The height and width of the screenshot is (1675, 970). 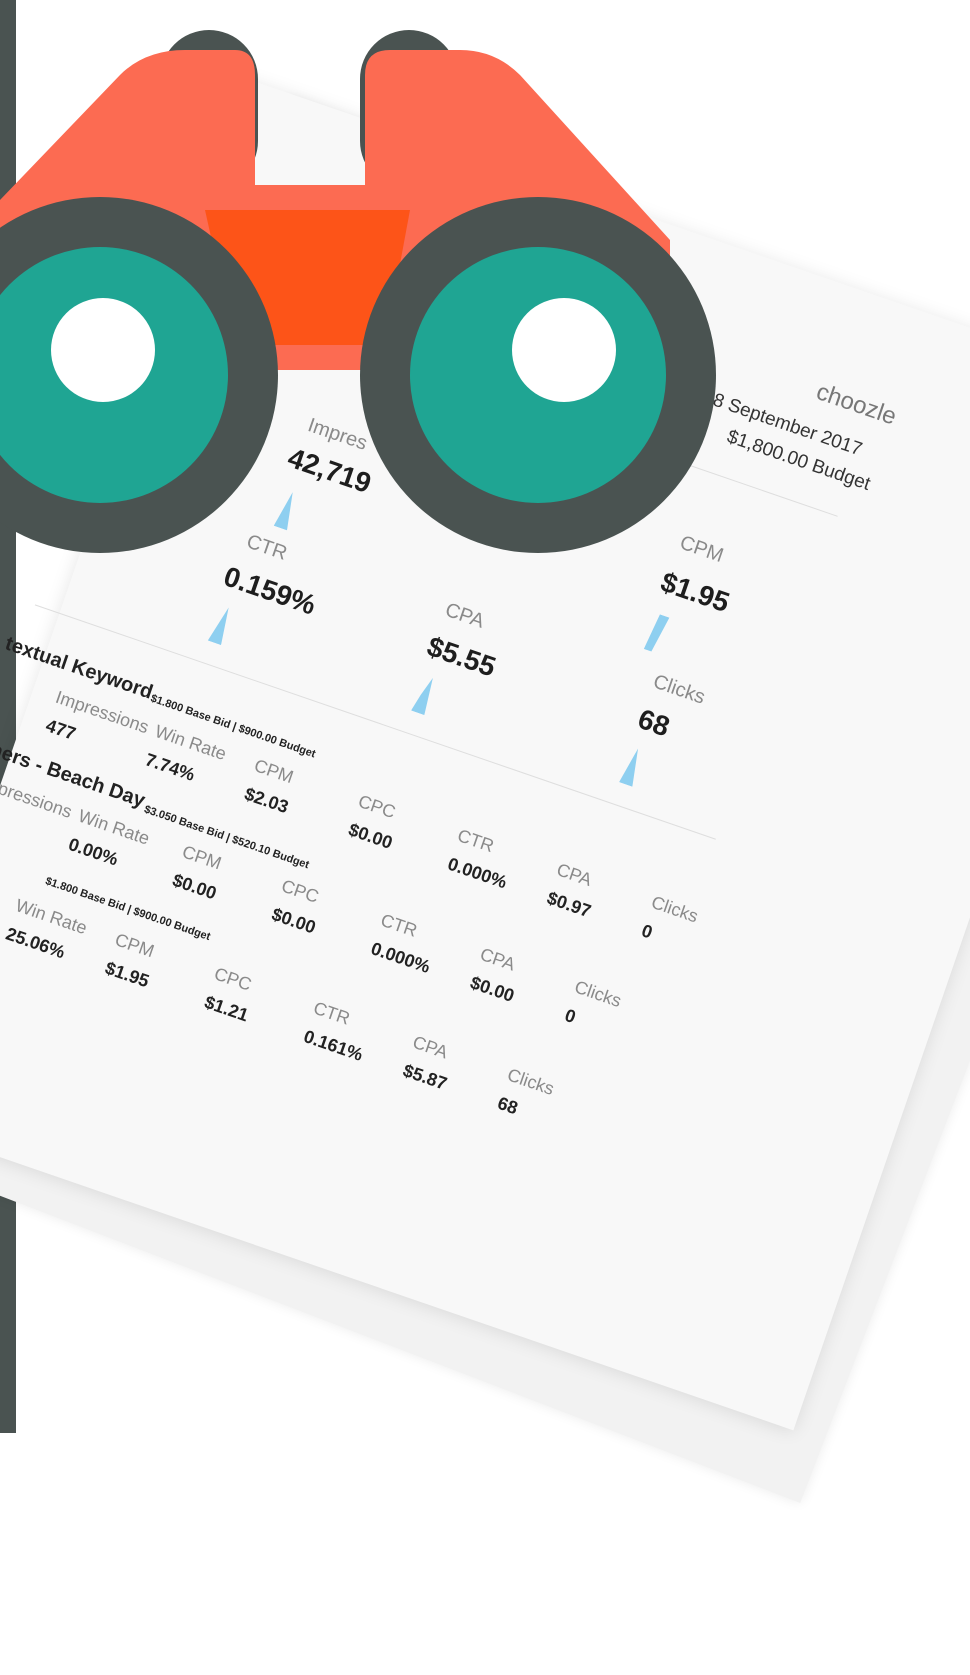 I want to click on right-lens-glare, so click(x=564, y=350).